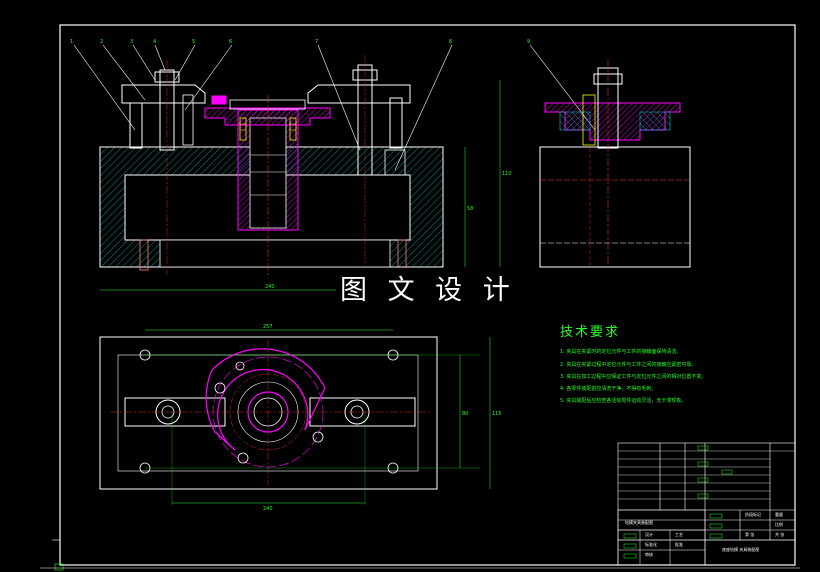  What do you see at coordinates (71, 42) in the screenshot?
I see `part-label-1: 1` at bounding box center [71, 42].